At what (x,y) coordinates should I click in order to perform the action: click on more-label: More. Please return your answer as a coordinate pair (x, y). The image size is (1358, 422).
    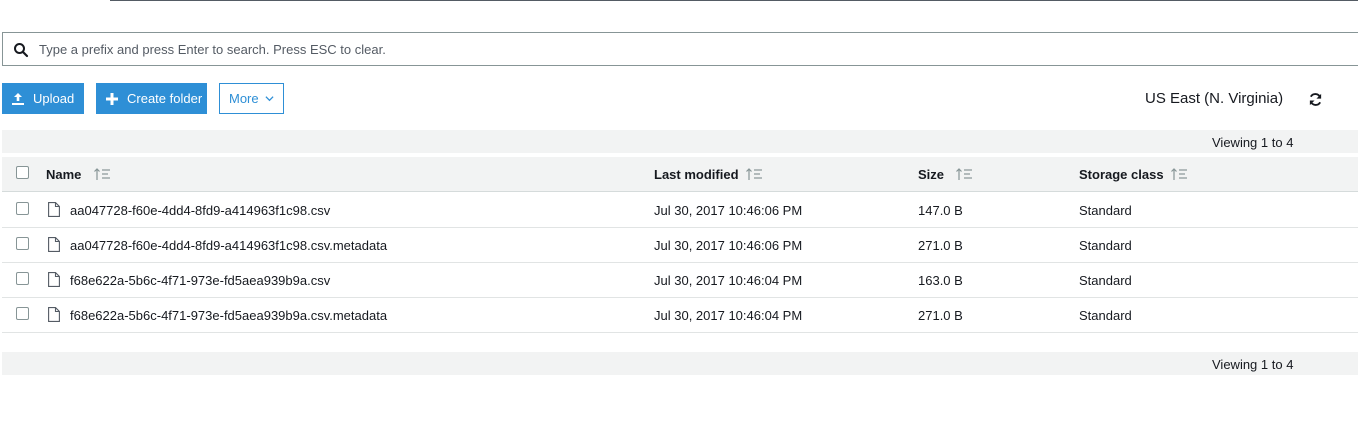
    Looking at the image, I should click on (244, 98).